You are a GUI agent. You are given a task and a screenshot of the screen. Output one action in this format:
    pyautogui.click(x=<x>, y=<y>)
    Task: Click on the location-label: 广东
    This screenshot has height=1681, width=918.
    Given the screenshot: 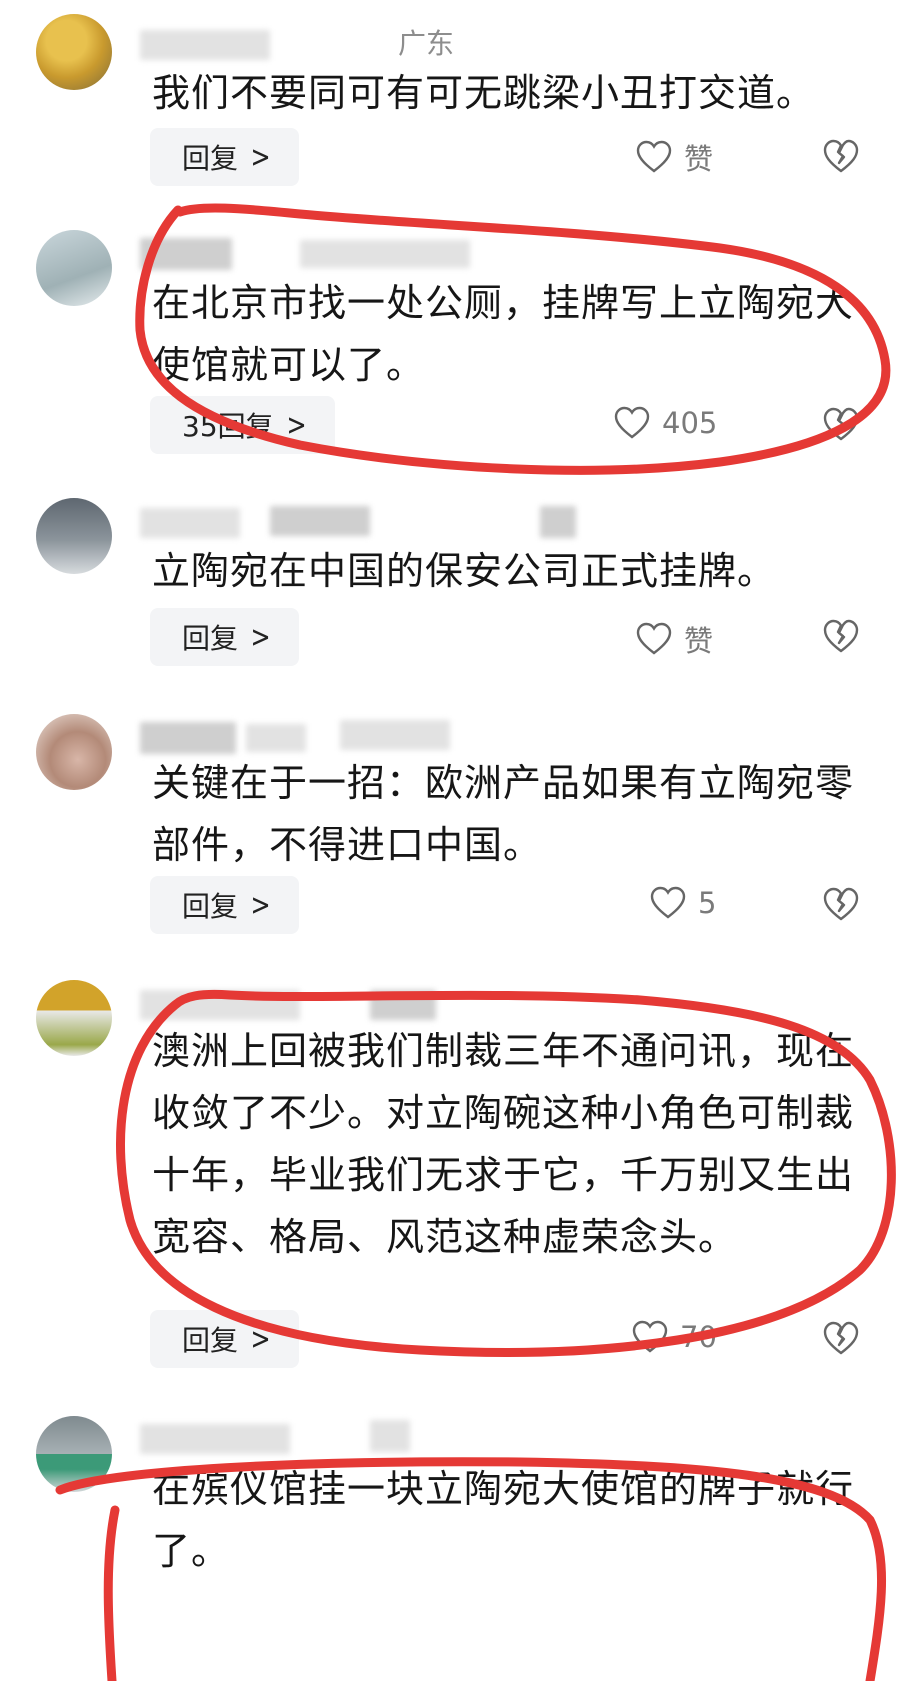 What is the action you would take?
    pyautogui.click(x=426, y=43)
    